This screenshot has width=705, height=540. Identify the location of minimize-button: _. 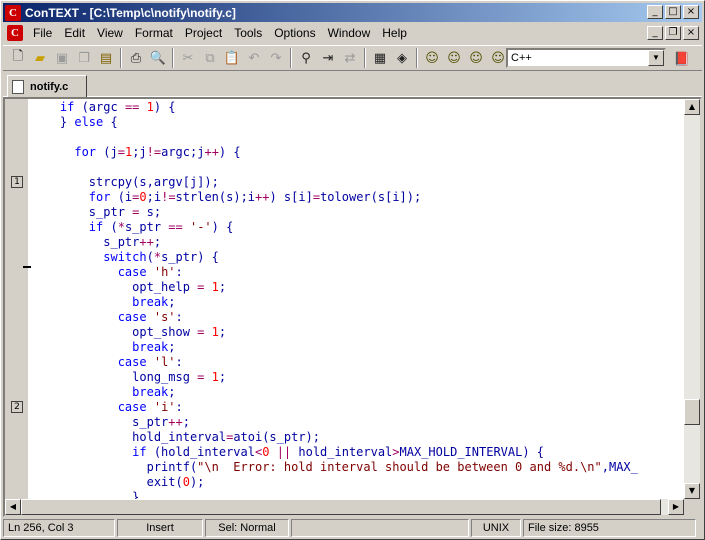
(655, 12).